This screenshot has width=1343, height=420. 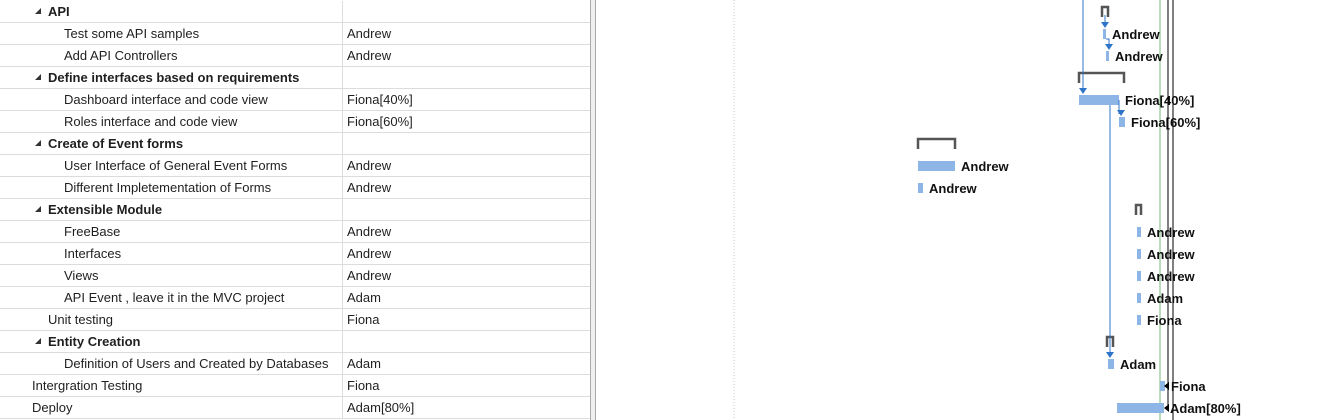 I want to click on task-name-cell: Unit testing, so click(x=171, y=319).